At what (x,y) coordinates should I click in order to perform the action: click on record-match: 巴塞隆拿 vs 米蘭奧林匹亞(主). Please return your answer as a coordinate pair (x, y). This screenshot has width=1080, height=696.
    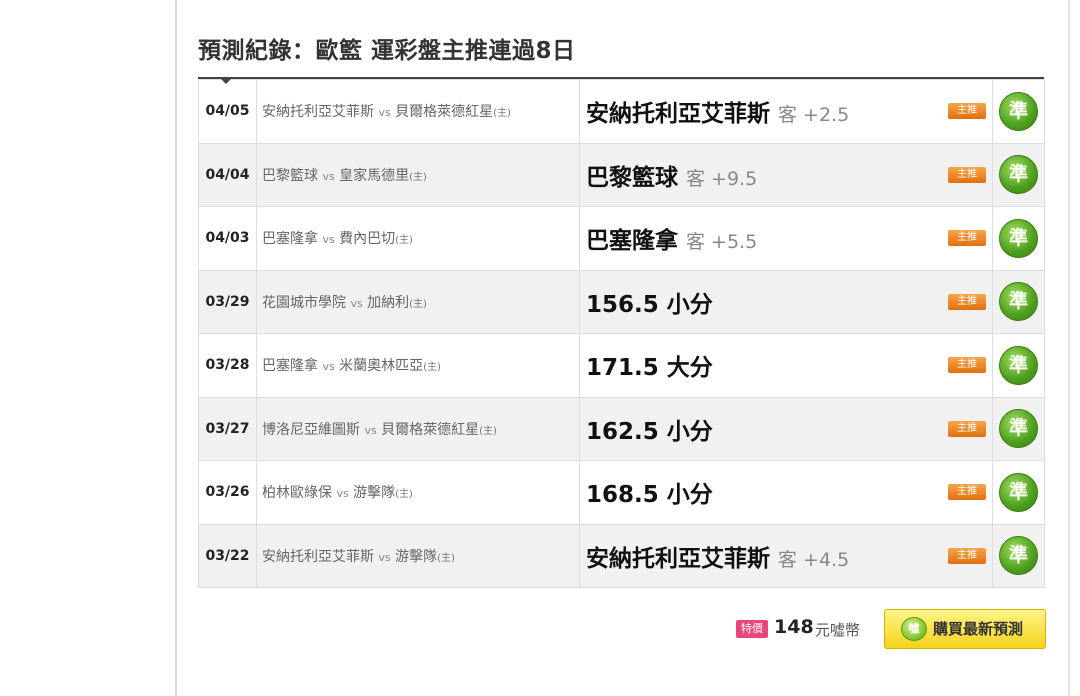
    Looking at the image, I should click on (418, 365).